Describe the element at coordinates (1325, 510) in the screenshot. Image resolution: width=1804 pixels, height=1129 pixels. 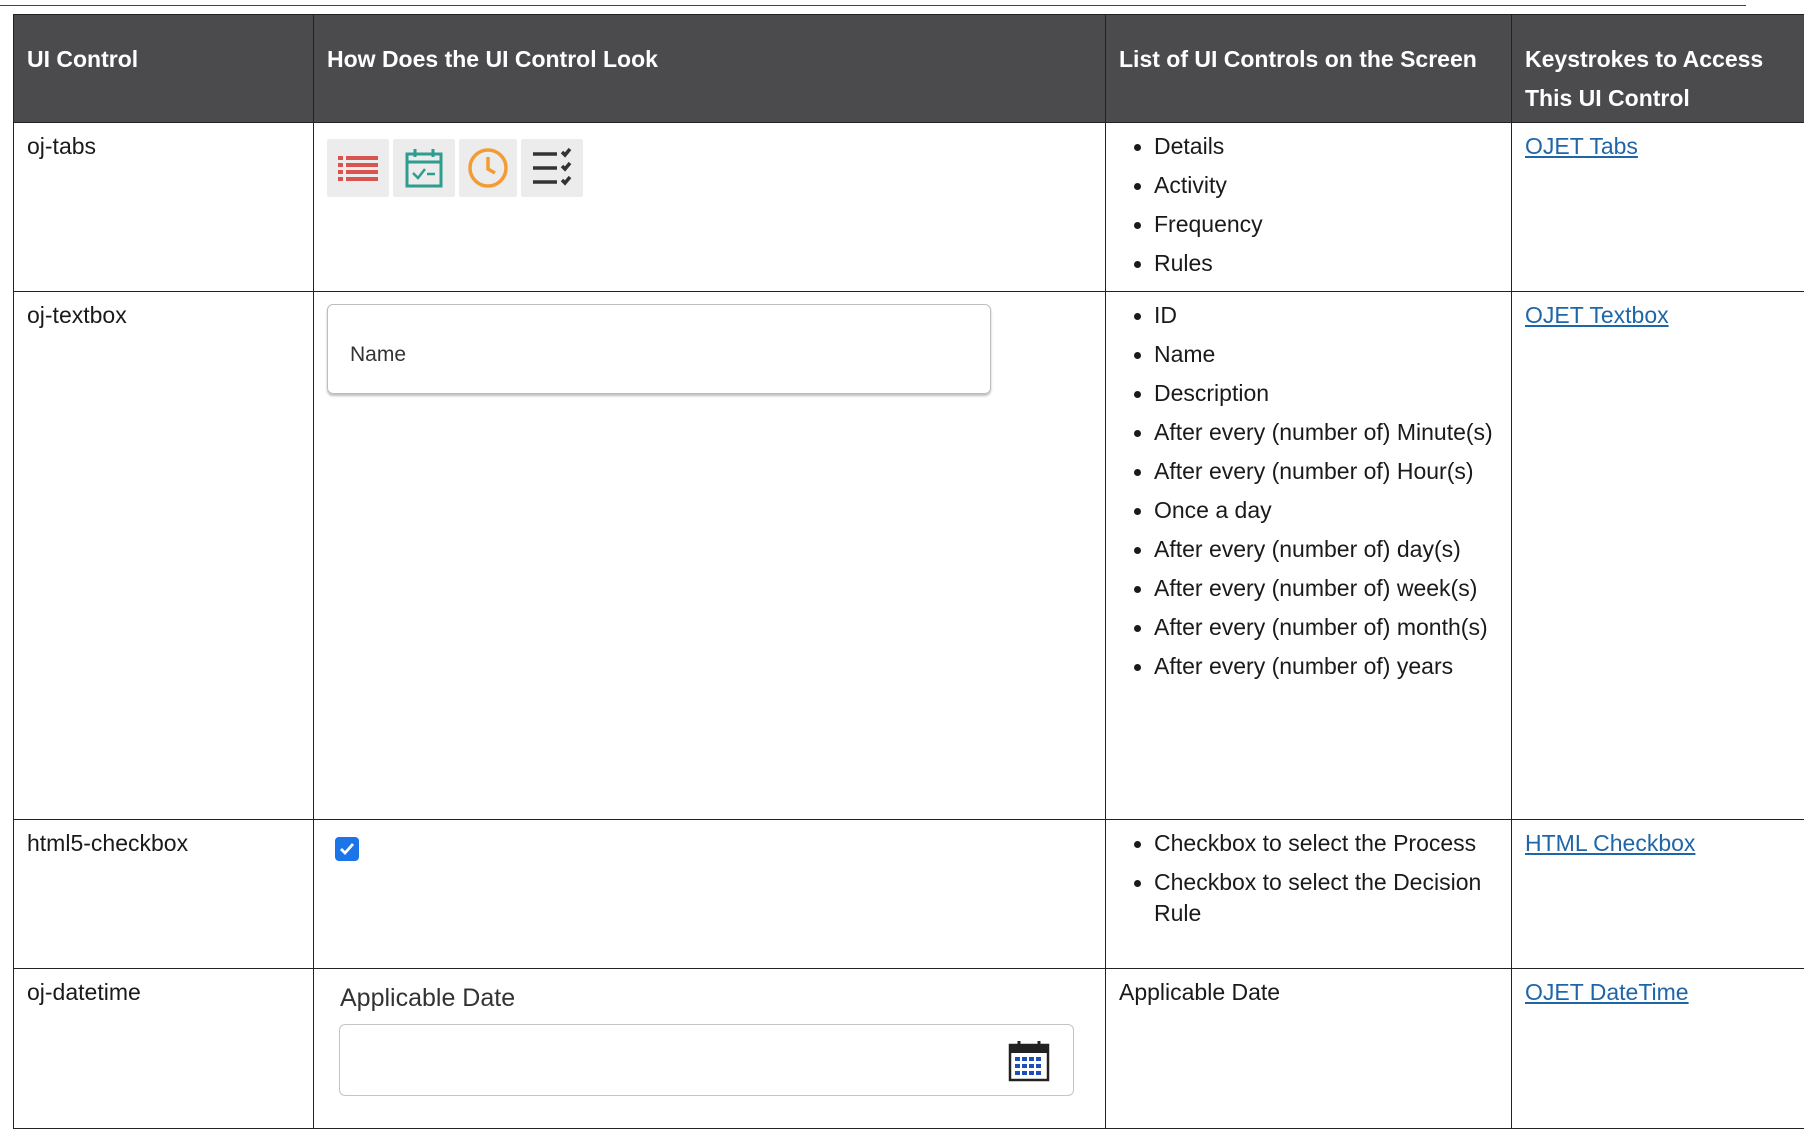
I see `list-item: Once a day` at that location.